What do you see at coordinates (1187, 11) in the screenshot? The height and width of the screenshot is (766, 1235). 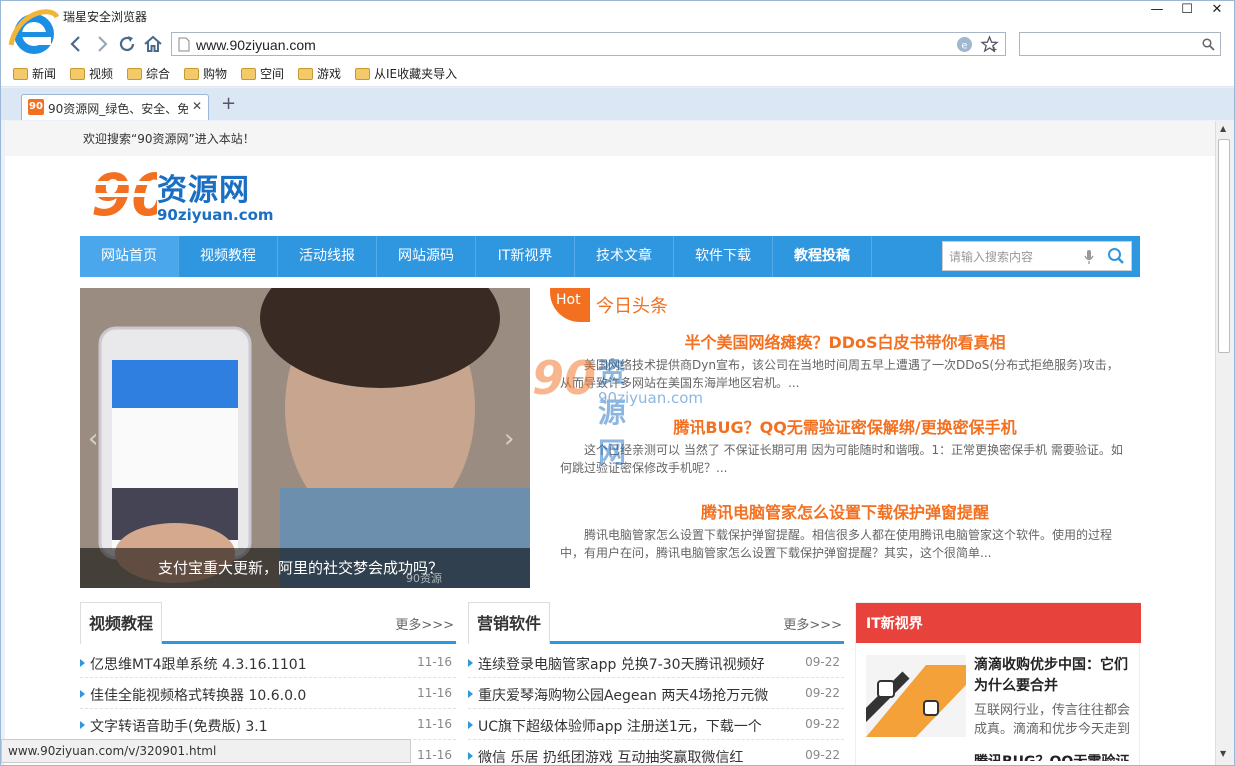 I see `maximize-button: ☐` at bounding box center [1187, 11].